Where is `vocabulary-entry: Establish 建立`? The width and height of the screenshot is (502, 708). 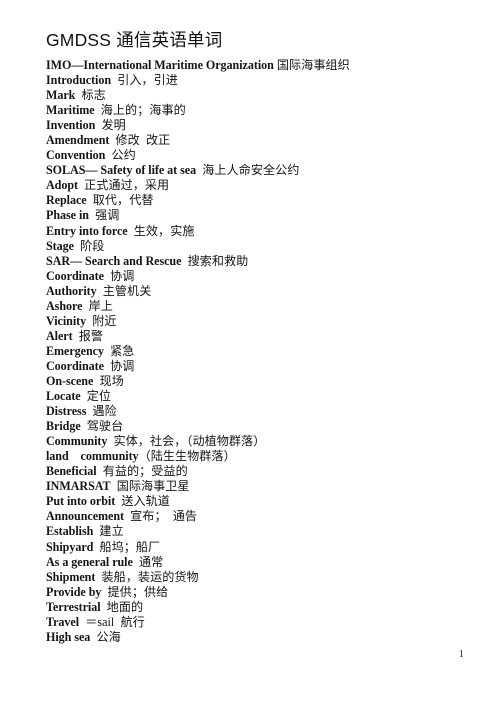 vocabulary-entry: Establish 建立 is located at coordinates (256, 531).